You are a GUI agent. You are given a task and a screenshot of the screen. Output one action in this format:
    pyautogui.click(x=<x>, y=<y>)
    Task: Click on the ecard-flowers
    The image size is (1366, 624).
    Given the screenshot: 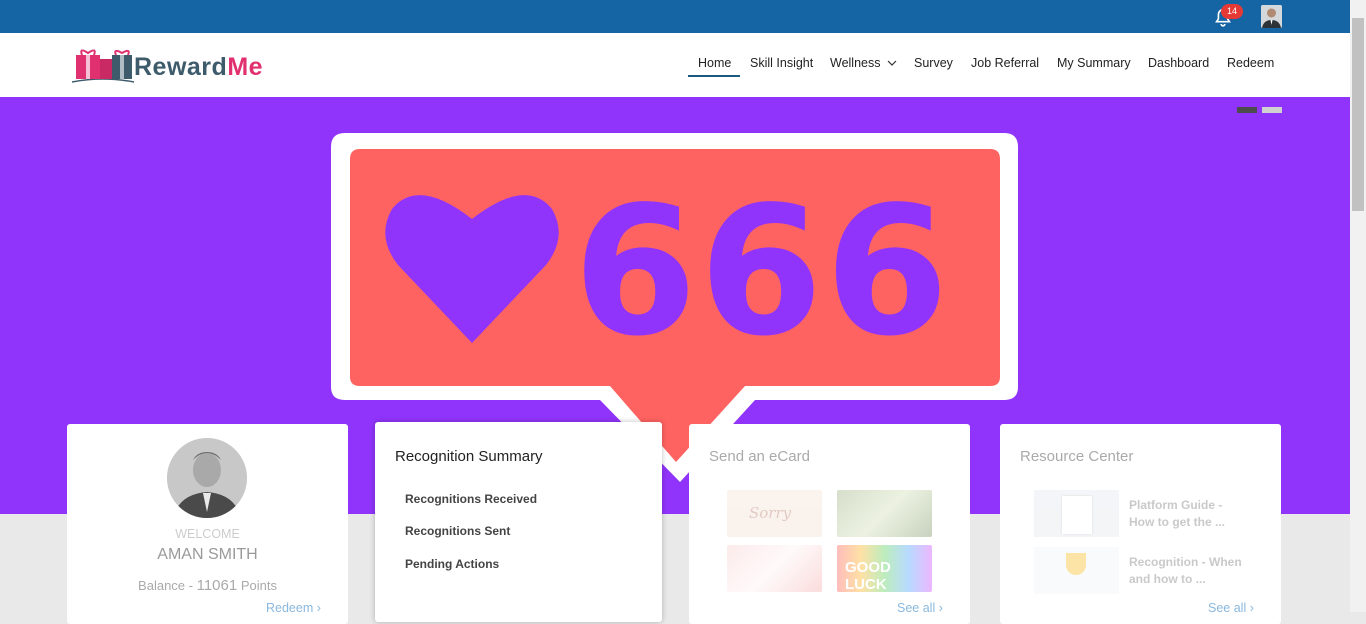 What is the action you would take?
    pyautogui.click(x=774, y=568)
    